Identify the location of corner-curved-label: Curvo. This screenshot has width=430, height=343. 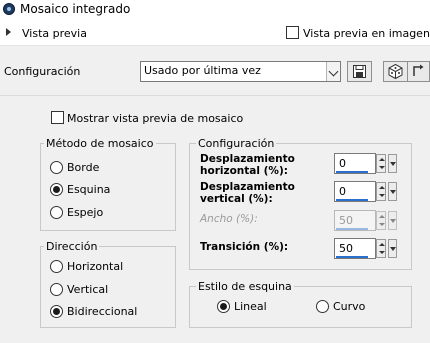
(349, 306).